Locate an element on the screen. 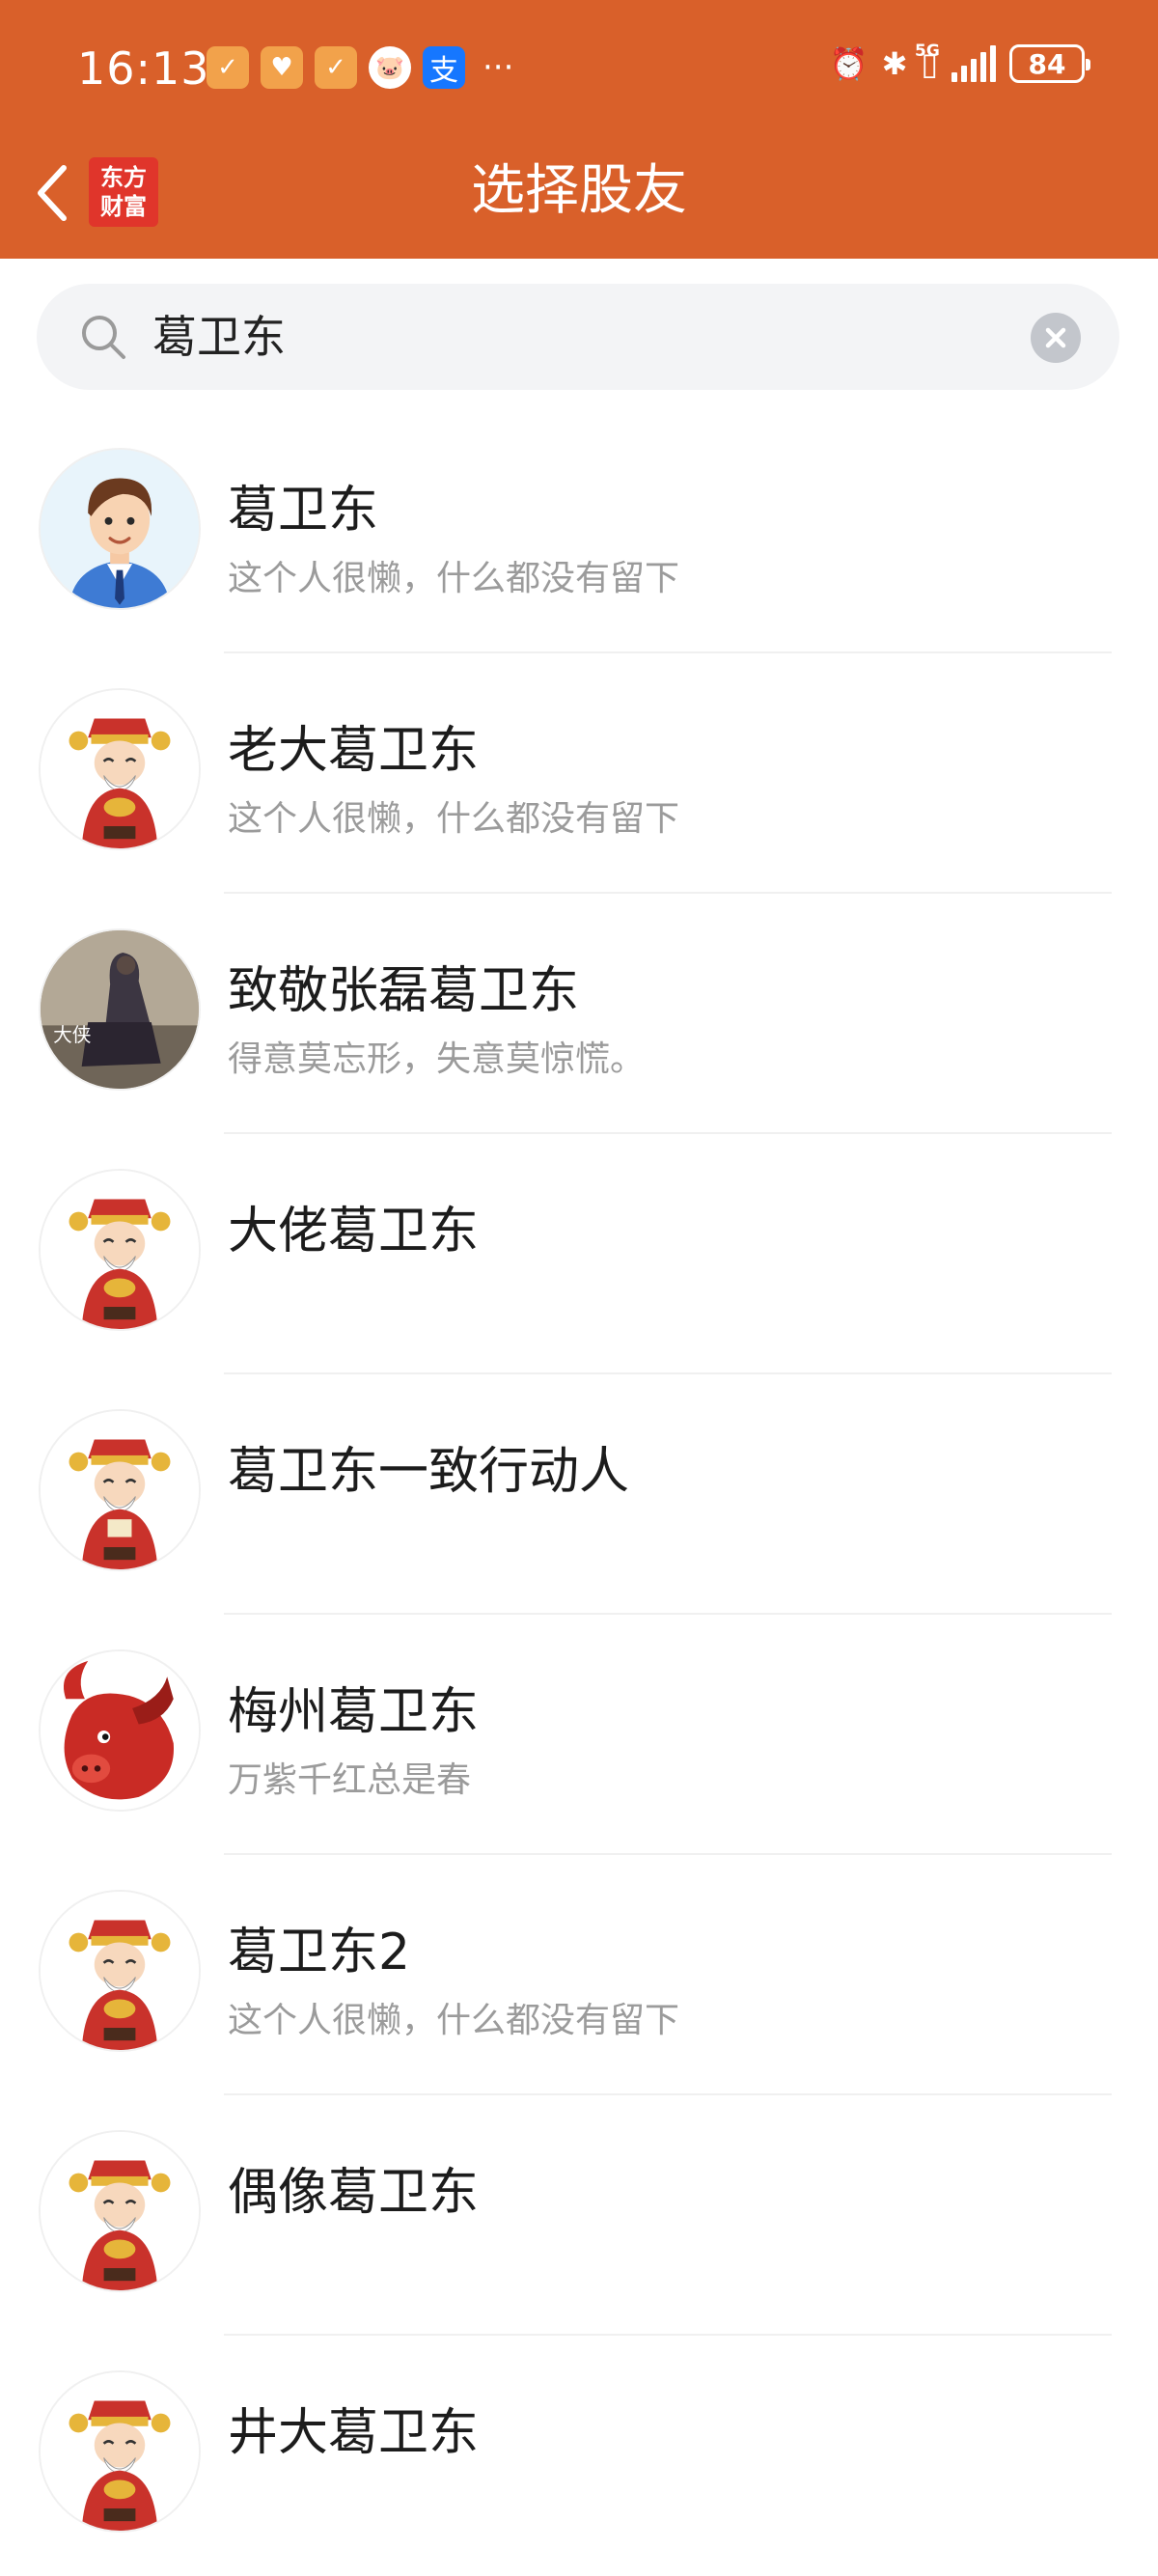 The width and height of the screenshot is (1158, 2576). user-name: 葛卫东2 is located at coordinates (319, 1952).